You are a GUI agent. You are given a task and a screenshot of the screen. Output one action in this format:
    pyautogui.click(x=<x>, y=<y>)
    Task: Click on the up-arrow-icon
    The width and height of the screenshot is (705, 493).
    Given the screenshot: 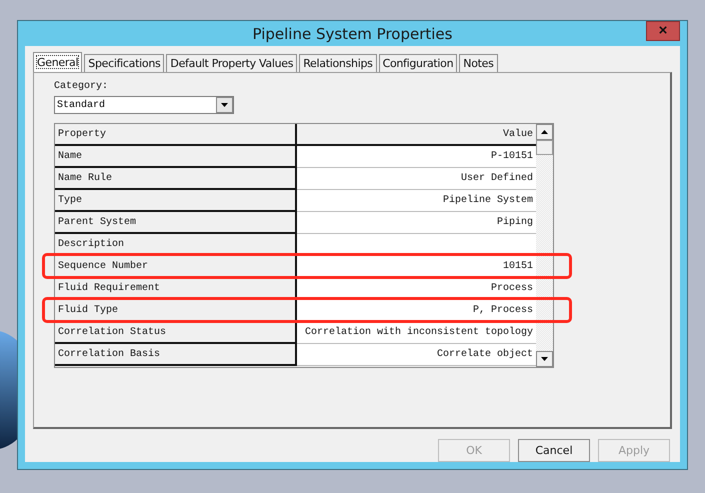 What is the action you would take?
    pyautogui.click(x=544, y=132)
    